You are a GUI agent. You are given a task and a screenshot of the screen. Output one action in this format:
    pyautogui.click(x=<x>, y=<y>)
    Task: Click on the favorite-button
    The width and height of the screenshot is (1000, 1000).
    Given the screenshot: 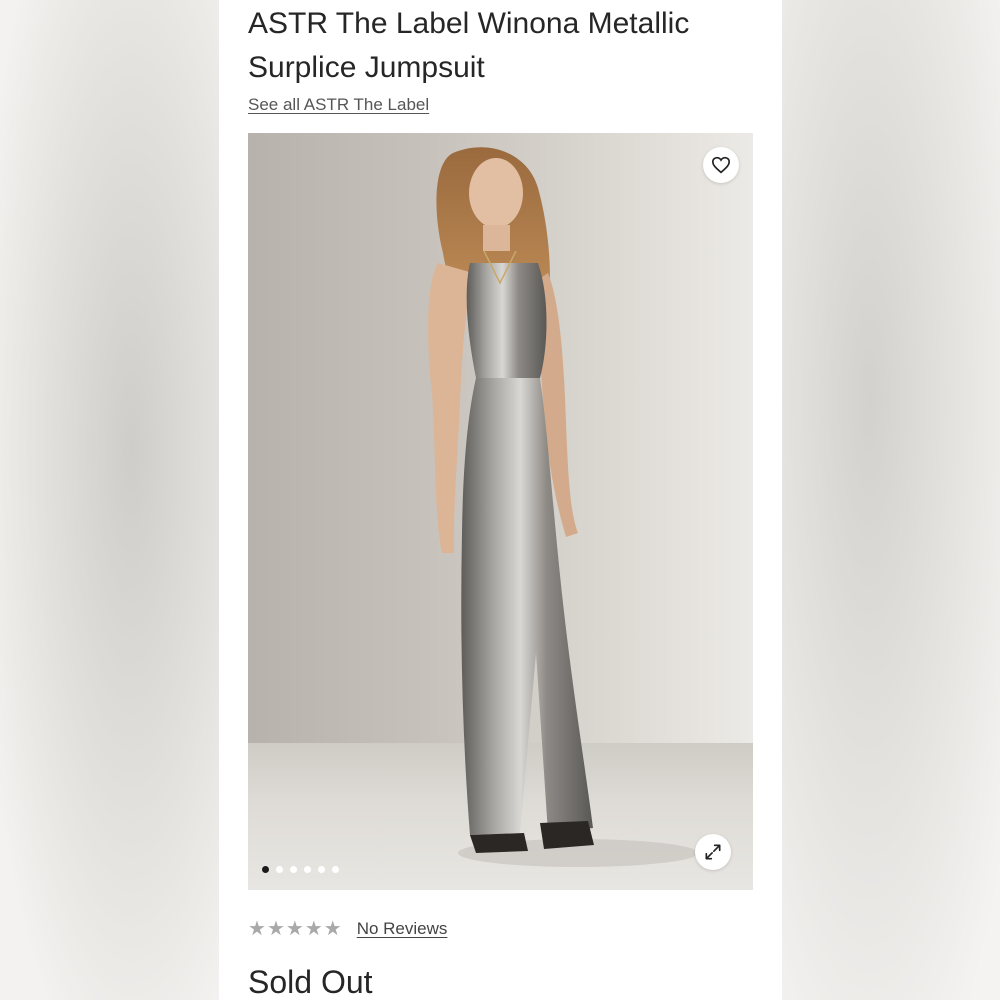 What is the action you would take?
    pyautogui.click(x=721, y=165)
    